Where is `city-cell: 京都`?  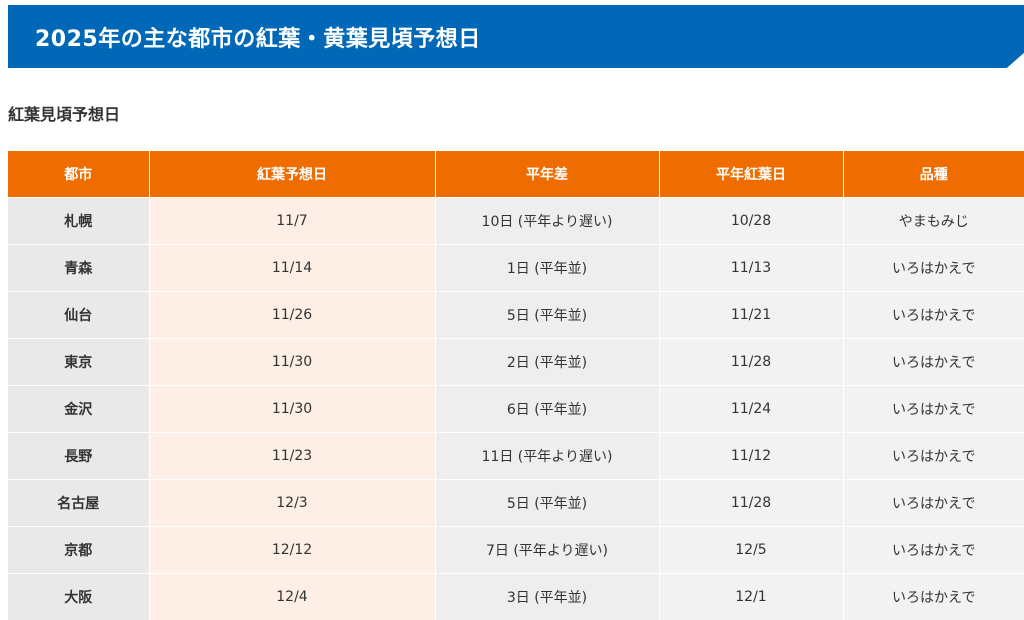
city-cell: 京都 is located at coordinates (79, 550).